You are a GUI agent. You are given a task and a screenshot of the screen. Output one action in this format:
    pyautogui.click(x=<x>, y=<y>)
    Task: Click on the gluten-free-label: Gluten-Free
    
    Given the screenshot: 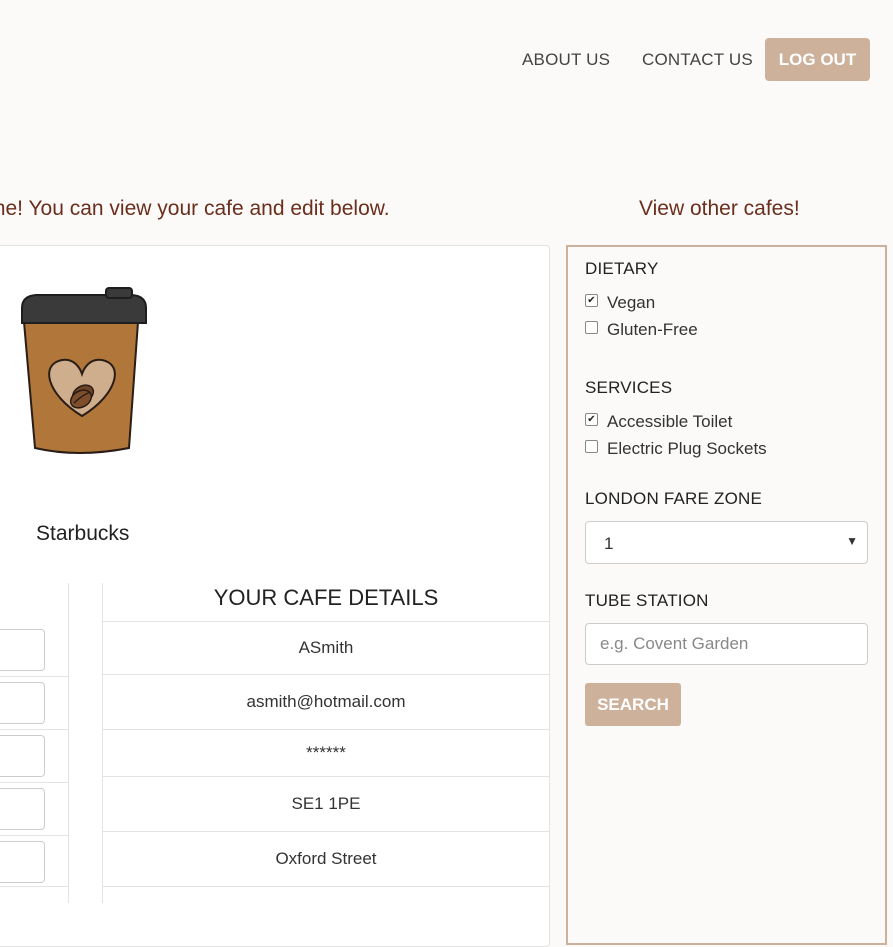 What is the action you would take?
    pyautogui.click(x=652, y=329)
    